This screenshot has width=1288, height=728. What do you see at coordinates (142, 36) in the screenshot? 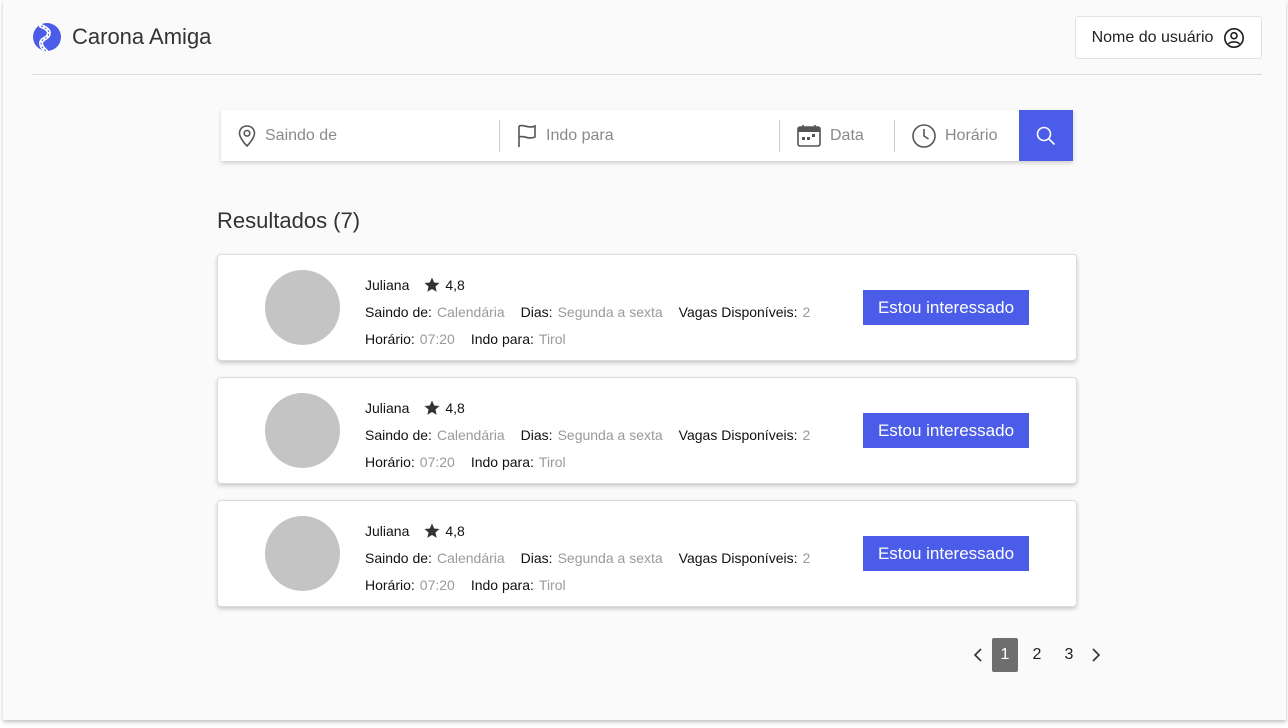
I see `app-title: Carona Amiga` at bounding box center [142, 36].